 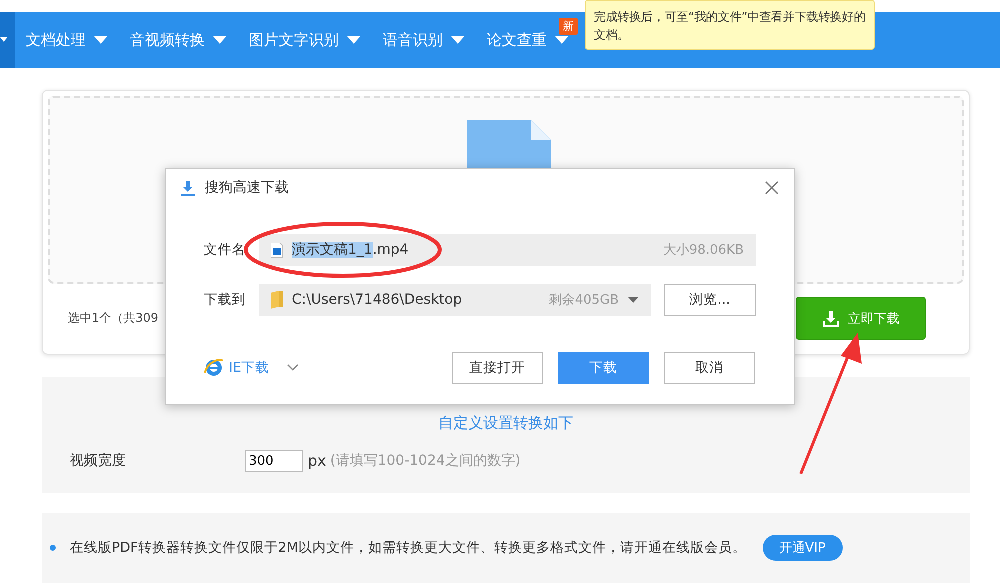 What do you see at coordinates (568, 26) in the screenshot?
I see `new-badge: 新` at bounding box center [568, 26].